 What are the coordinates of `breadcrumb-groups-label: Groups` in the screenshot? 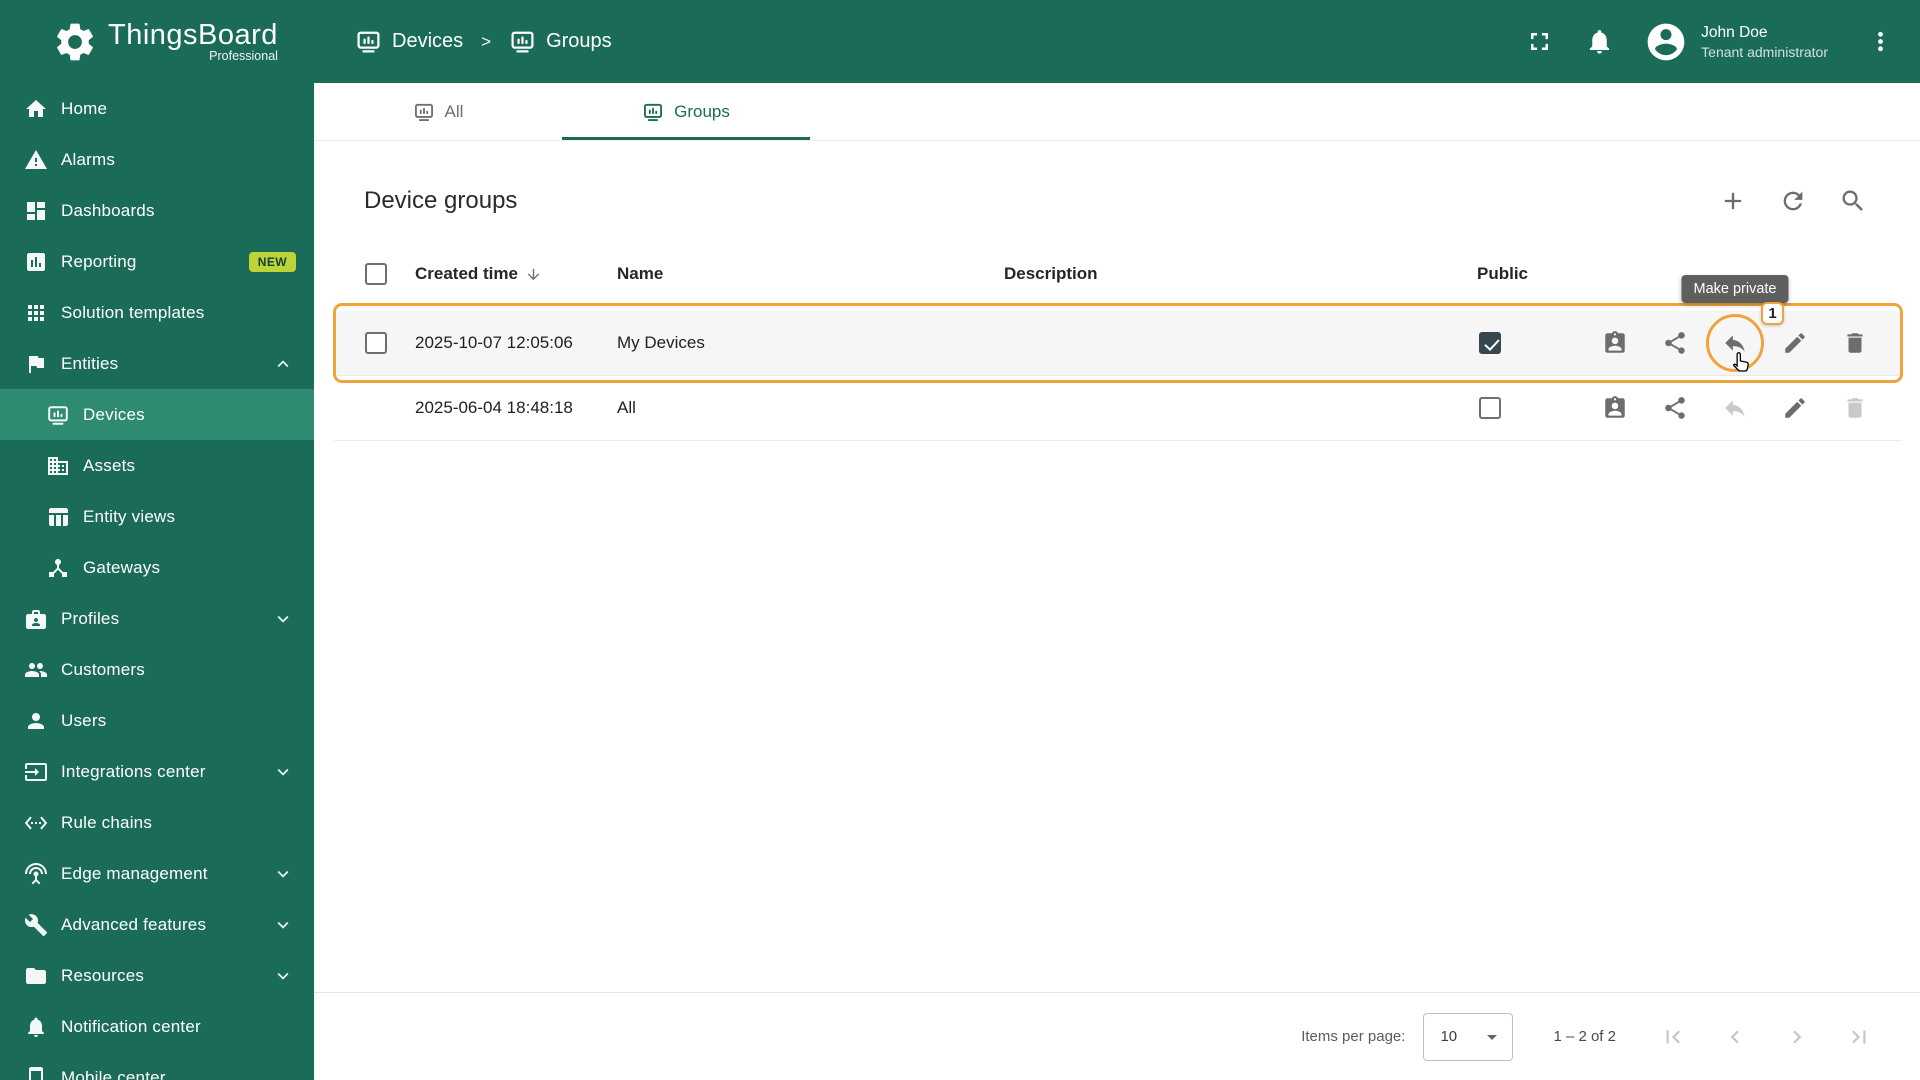 It's located at (579, 41).